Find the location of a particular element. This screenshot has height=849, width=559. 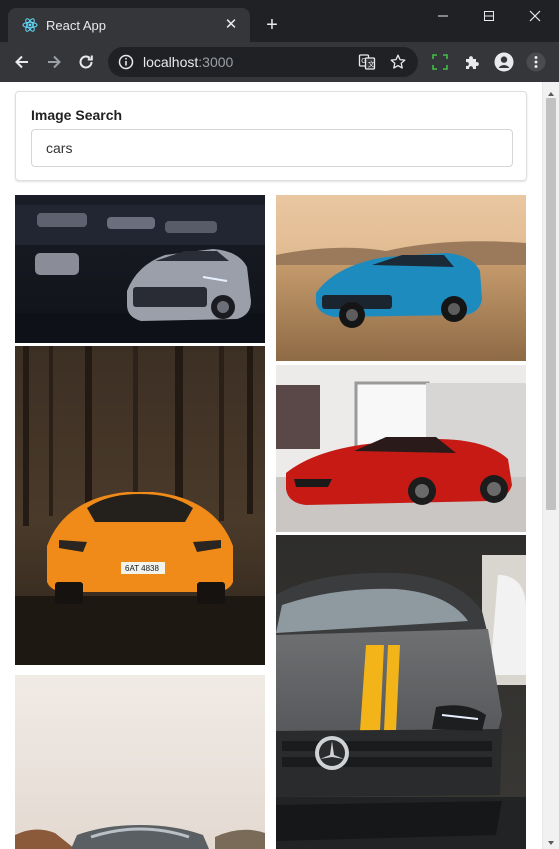

translate-icon: G文 is located at coordinates (367, 62).